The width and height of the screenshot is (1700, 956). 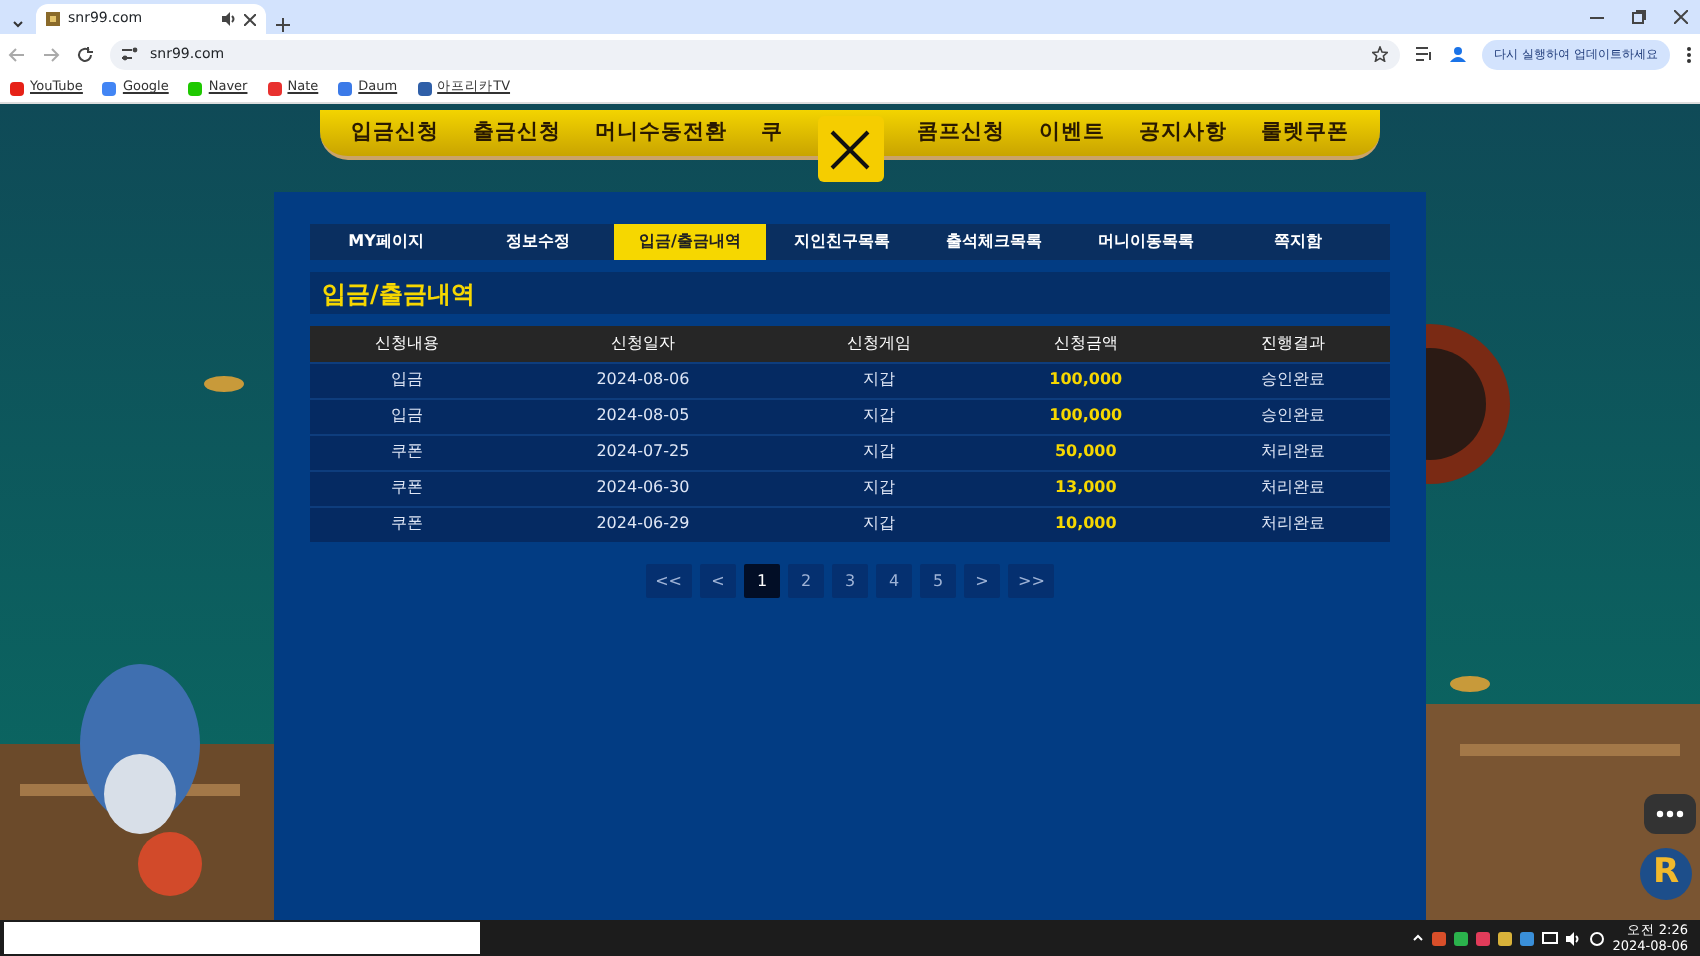 I want to click on restore-icon, so click(x=1639, y=17).